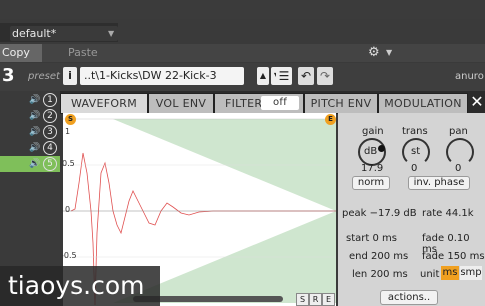 The height and width of the screenshot is (306, 485). Describe the element at coordinates (381, 148) in the screenshot. I see `gain-knob-dot` at that location.